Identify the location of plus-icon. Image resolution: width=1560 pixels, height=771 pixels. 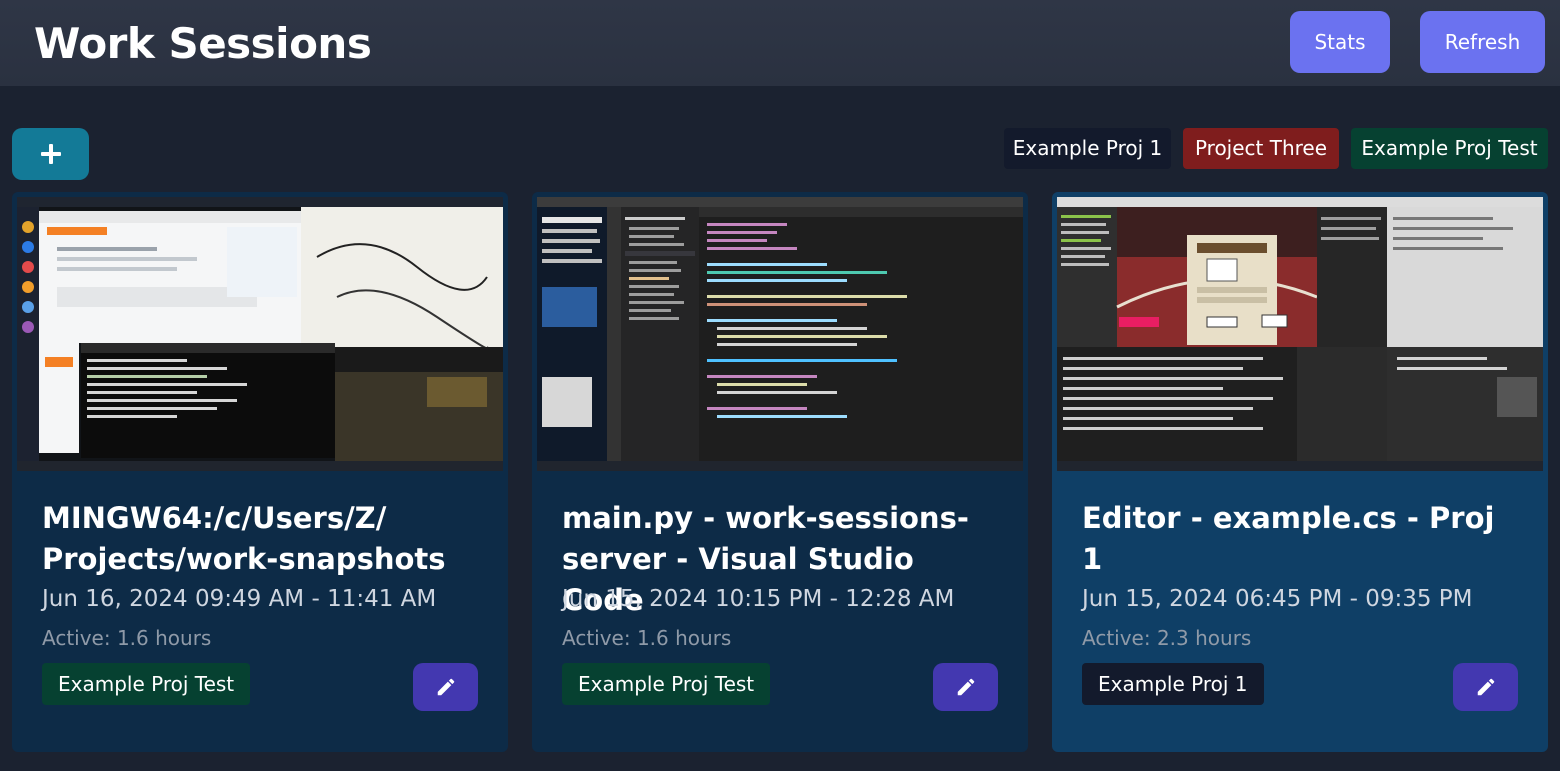
(50, 154).